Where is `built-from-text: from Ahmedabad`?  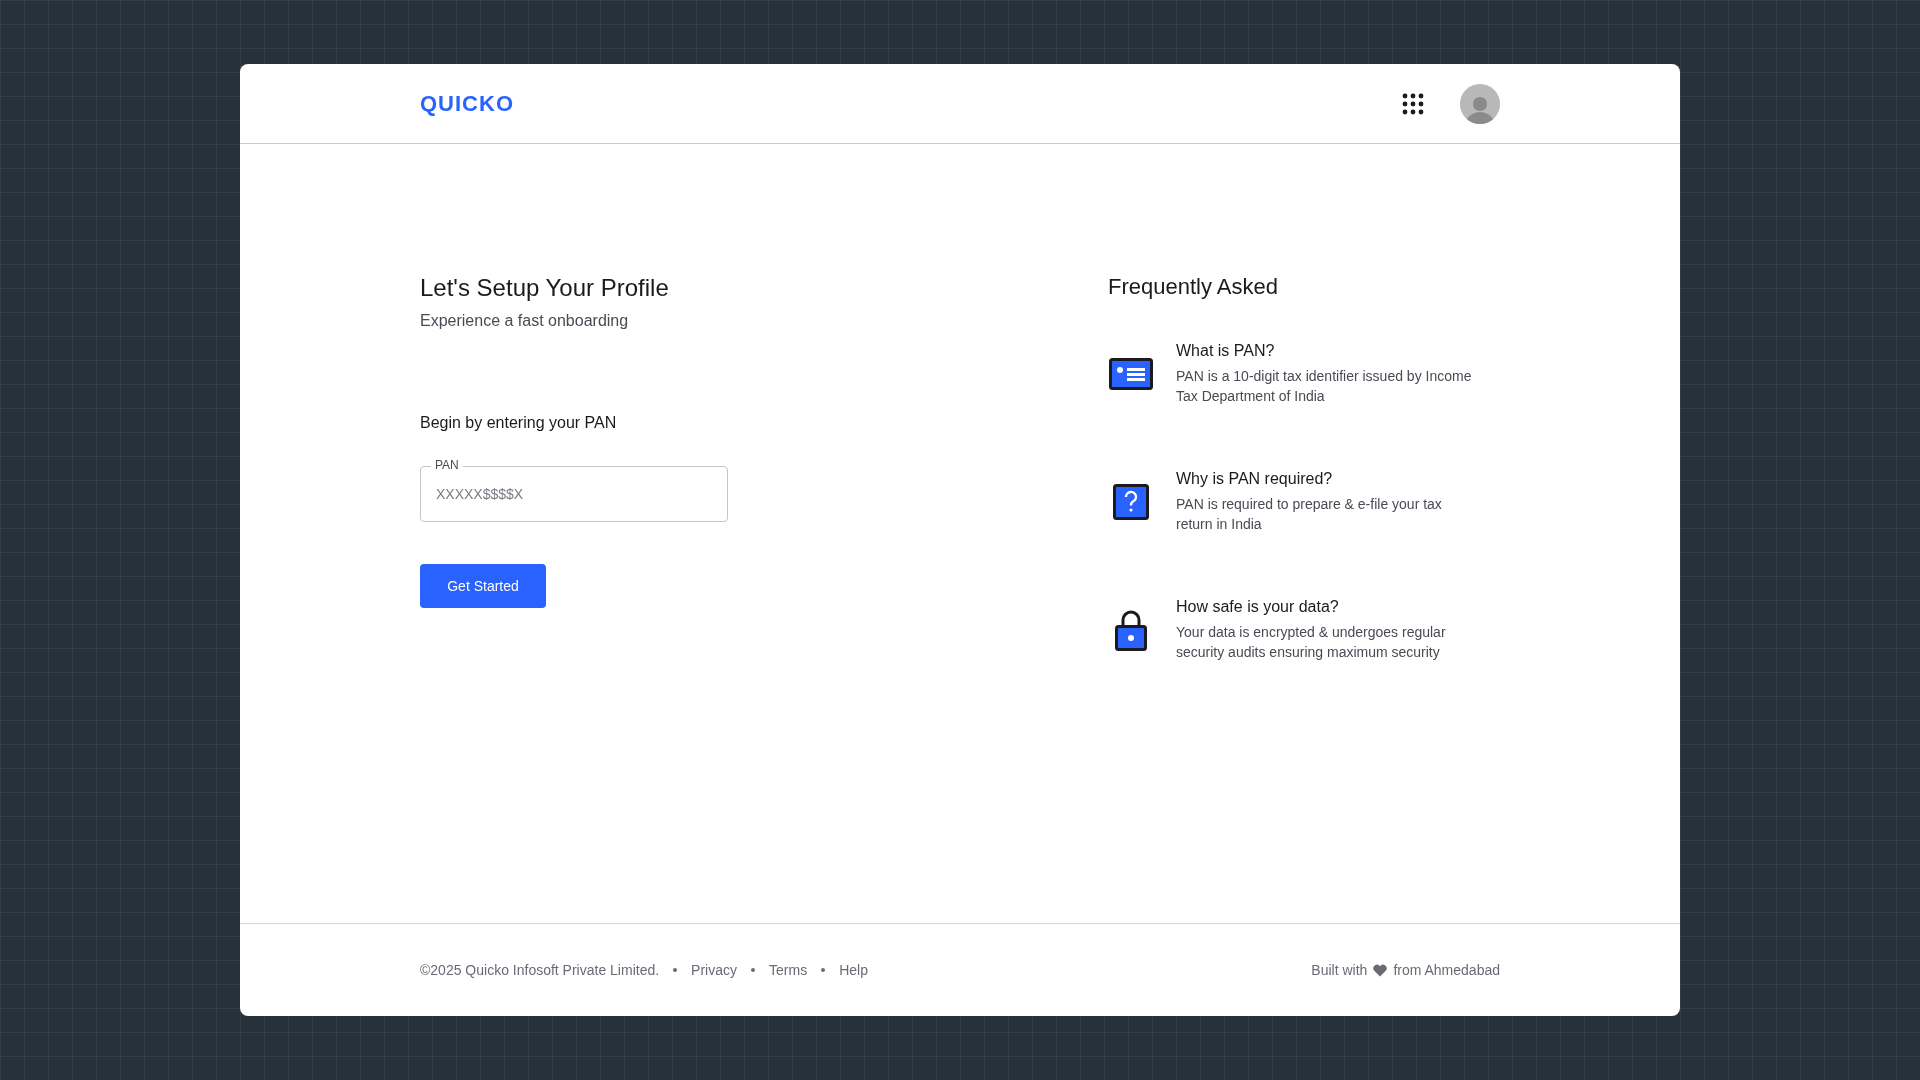
built-from-text: from Ahmedabad is located at coordinates (1446, 970).